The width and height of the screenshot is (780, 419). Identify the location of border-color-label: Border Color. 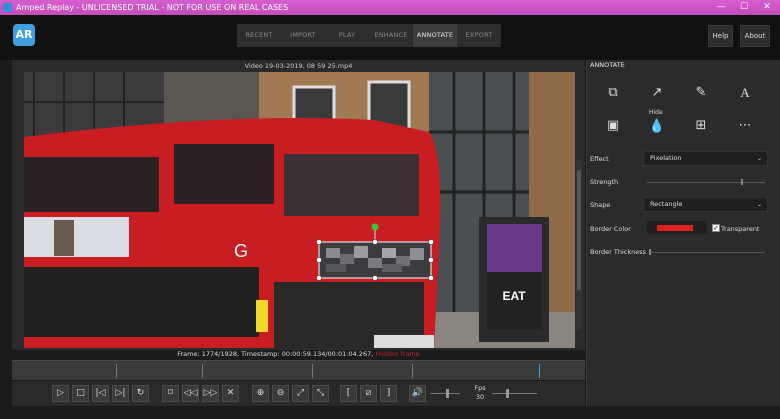
(610, 229).